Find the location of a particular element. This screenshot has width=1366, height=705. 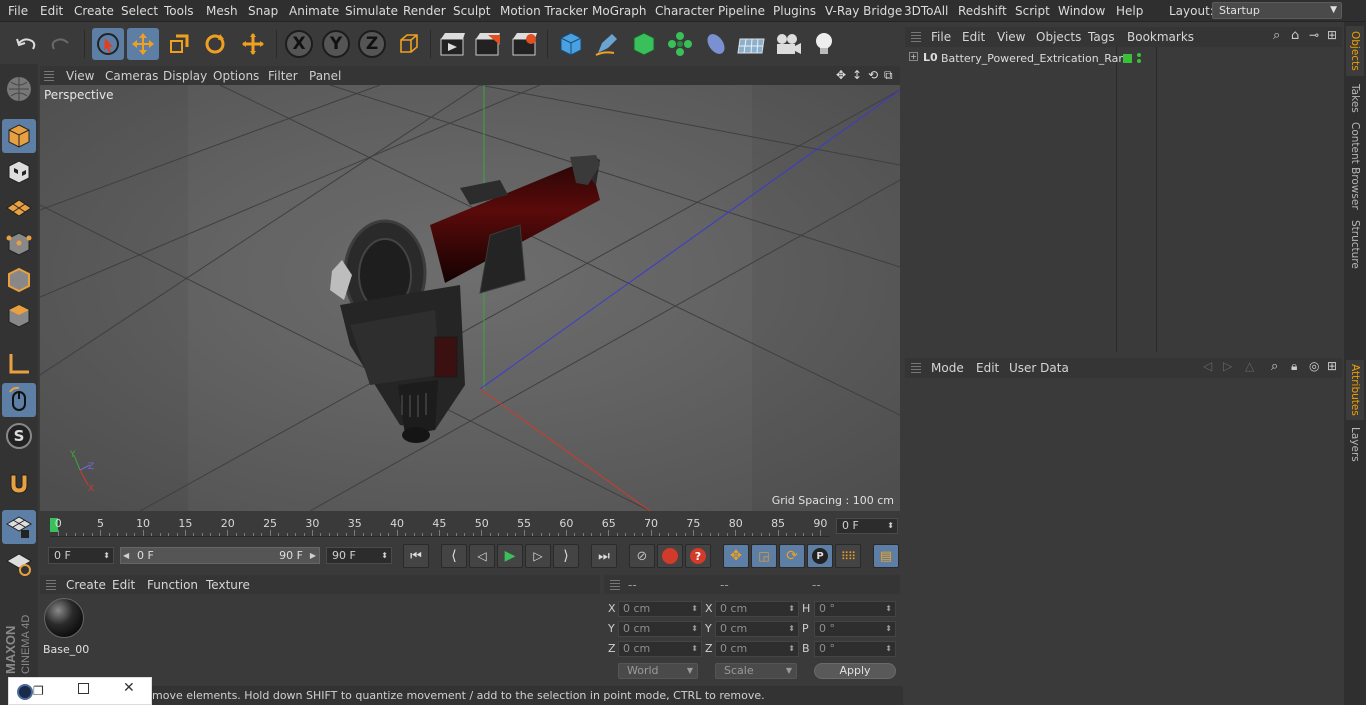

expand-icon: + is located at coordinates (913, 56).